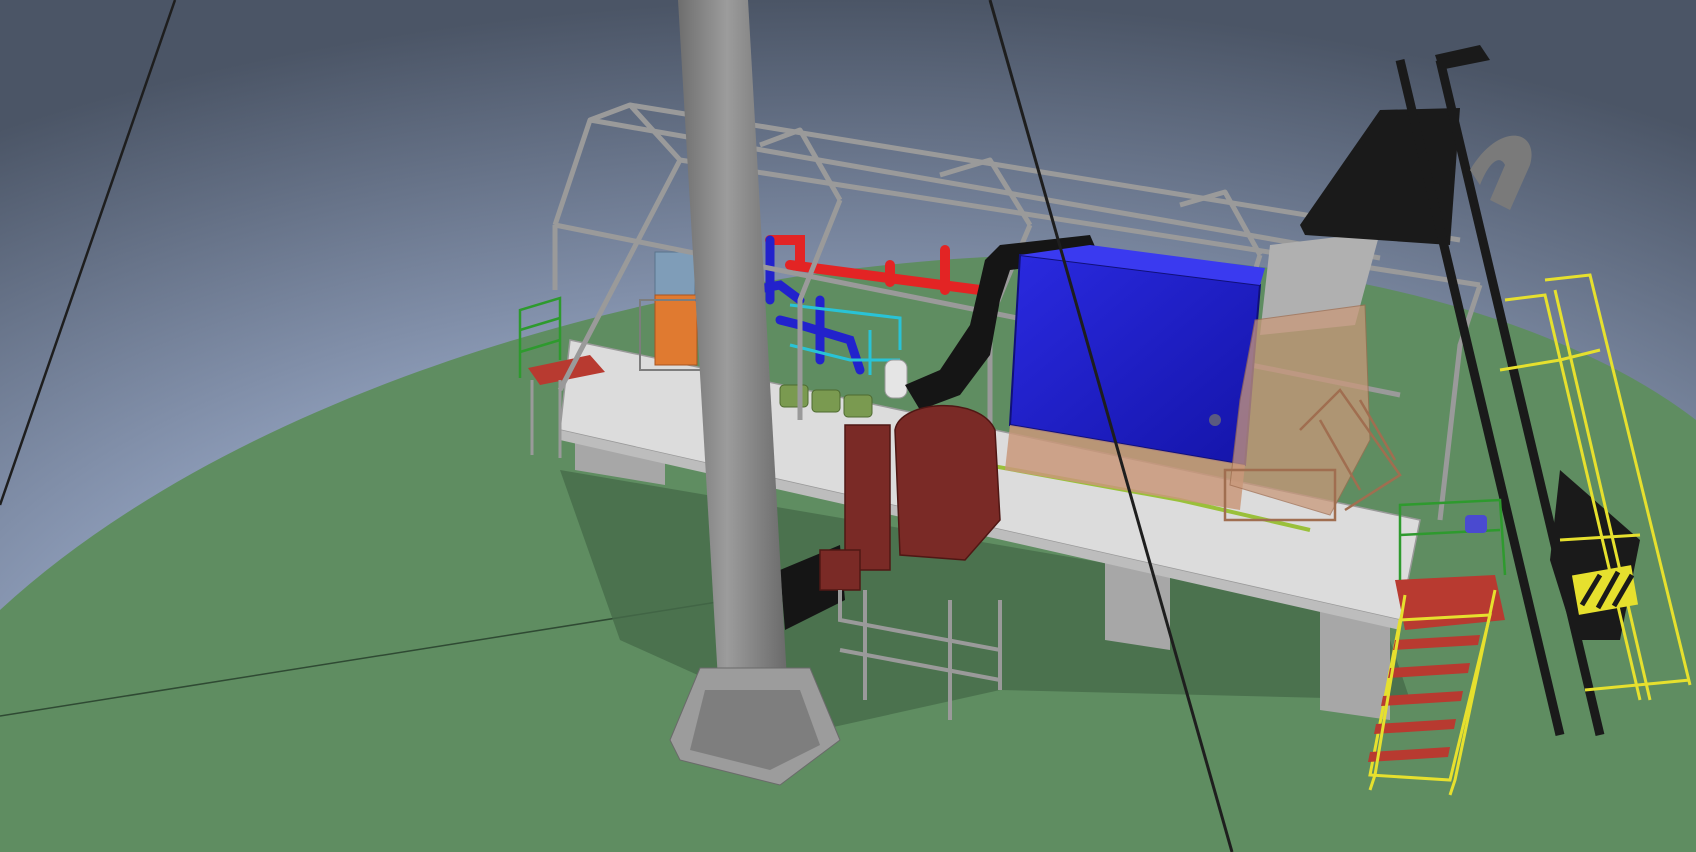 Image resolution: width=1696 pixels, height=852 pixels. I want to click on boiler-inspection-port, so click(1215, 420).